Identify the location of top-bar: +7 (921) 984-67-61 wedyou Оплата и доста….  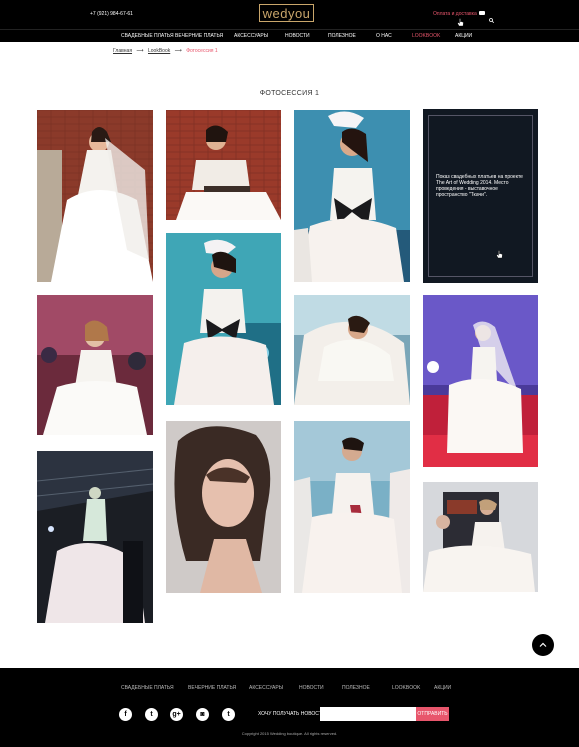
(289, 14).